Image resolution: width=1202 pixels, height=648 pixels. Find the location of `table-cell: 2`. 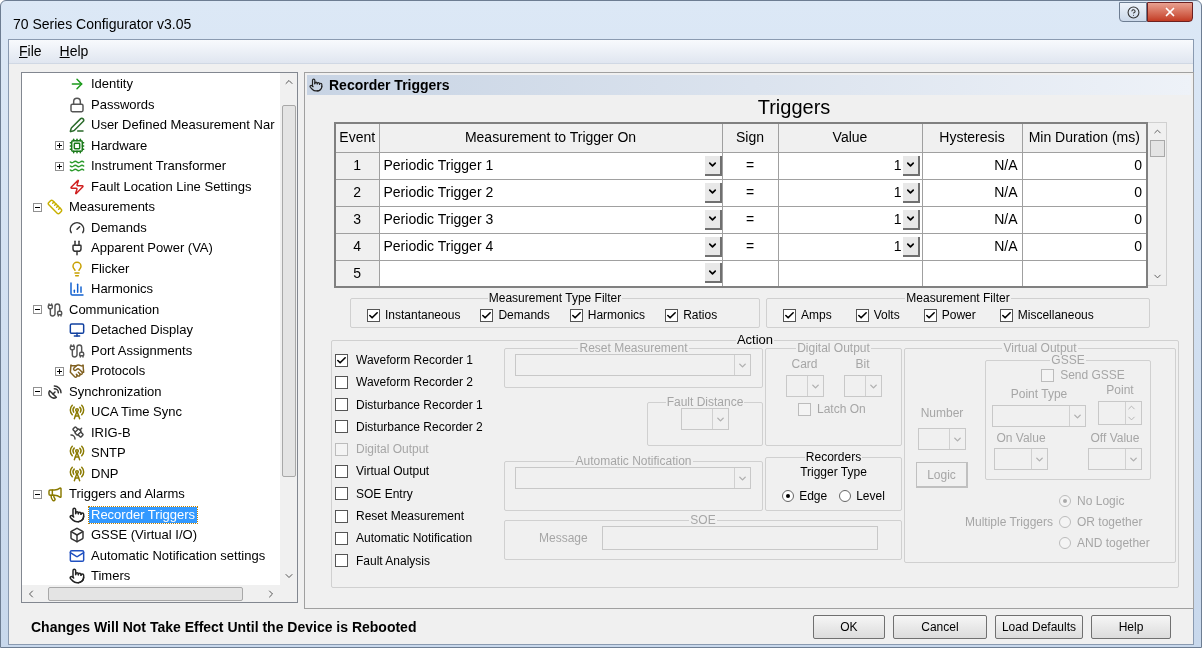

table-cell: 2 is located at coordinates (357, 192).